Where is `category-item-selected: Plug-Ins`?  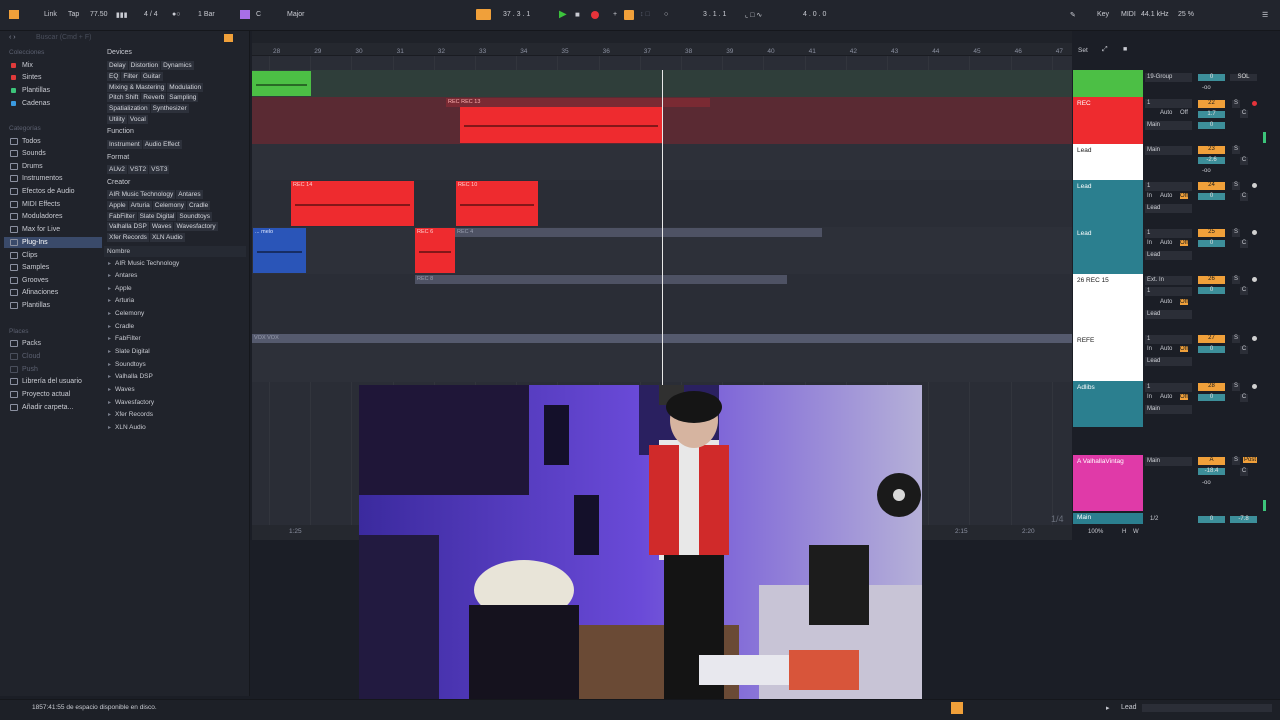 category-item-selected: Plug-Ins is located at coordinates (35, 242).